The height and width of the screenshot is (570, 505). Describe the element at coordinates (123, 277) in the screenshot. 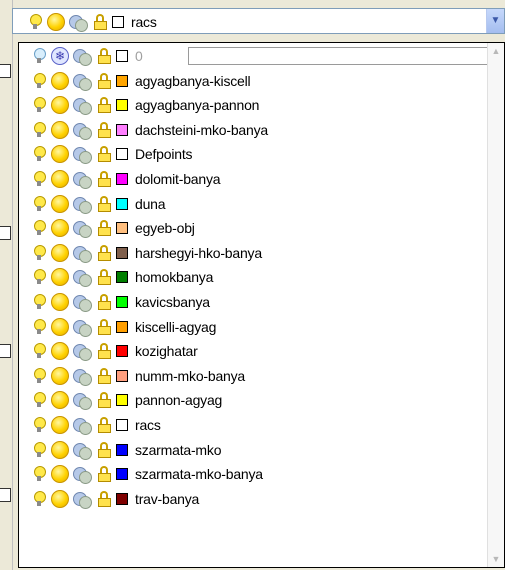

I see `layer-row: homokbanya` at that location.